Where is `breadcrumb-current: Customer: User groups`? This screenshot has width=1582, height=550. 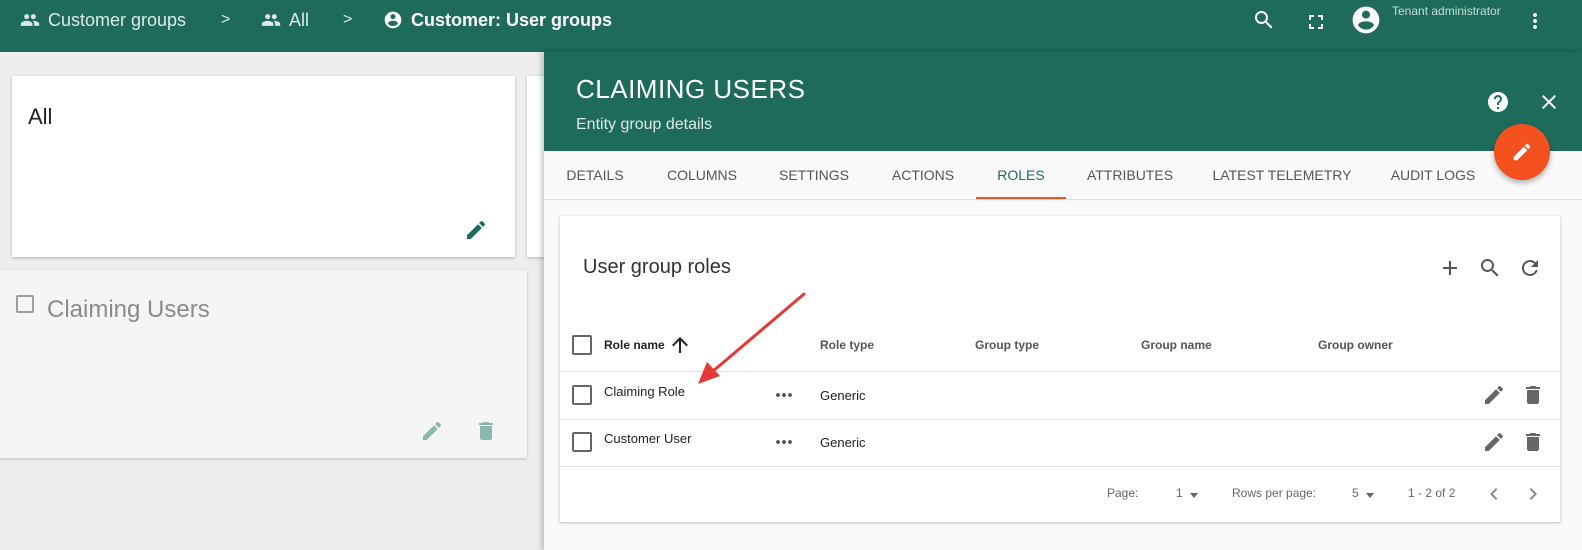 breadcrumb-current: Customer: User groups is located at coordinates (497, 20).